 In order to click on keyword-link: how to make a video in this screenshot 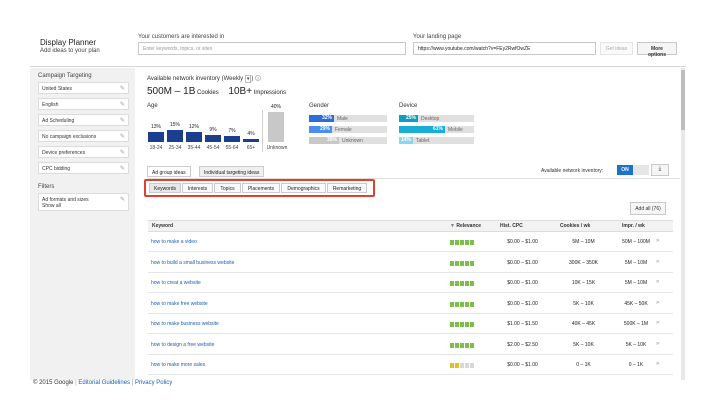, I will do `click(174, 242)`.